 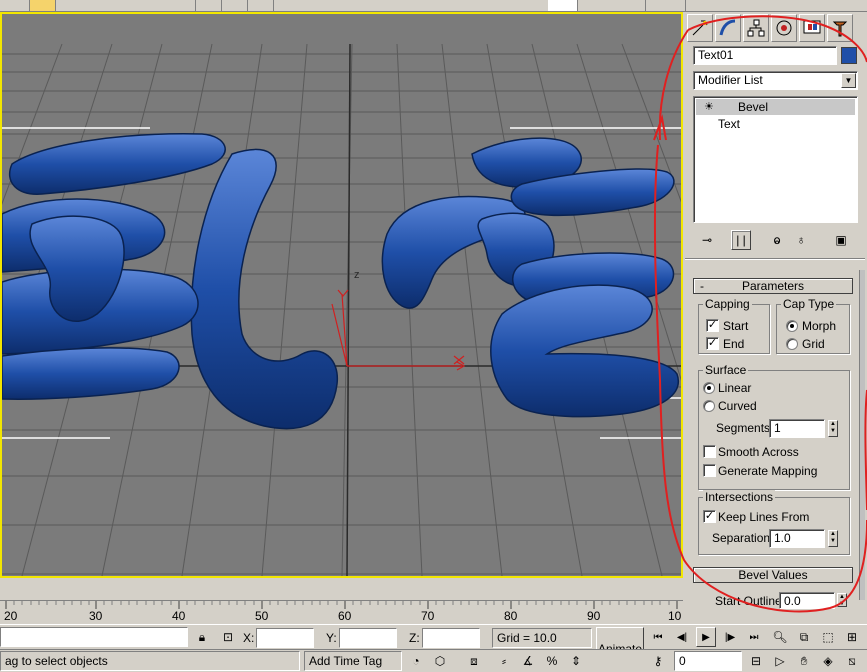 What do you see at coordinates (451, 638) in the screenshot?
I see `z-coordinate-field` at bounding box center [451, 638].